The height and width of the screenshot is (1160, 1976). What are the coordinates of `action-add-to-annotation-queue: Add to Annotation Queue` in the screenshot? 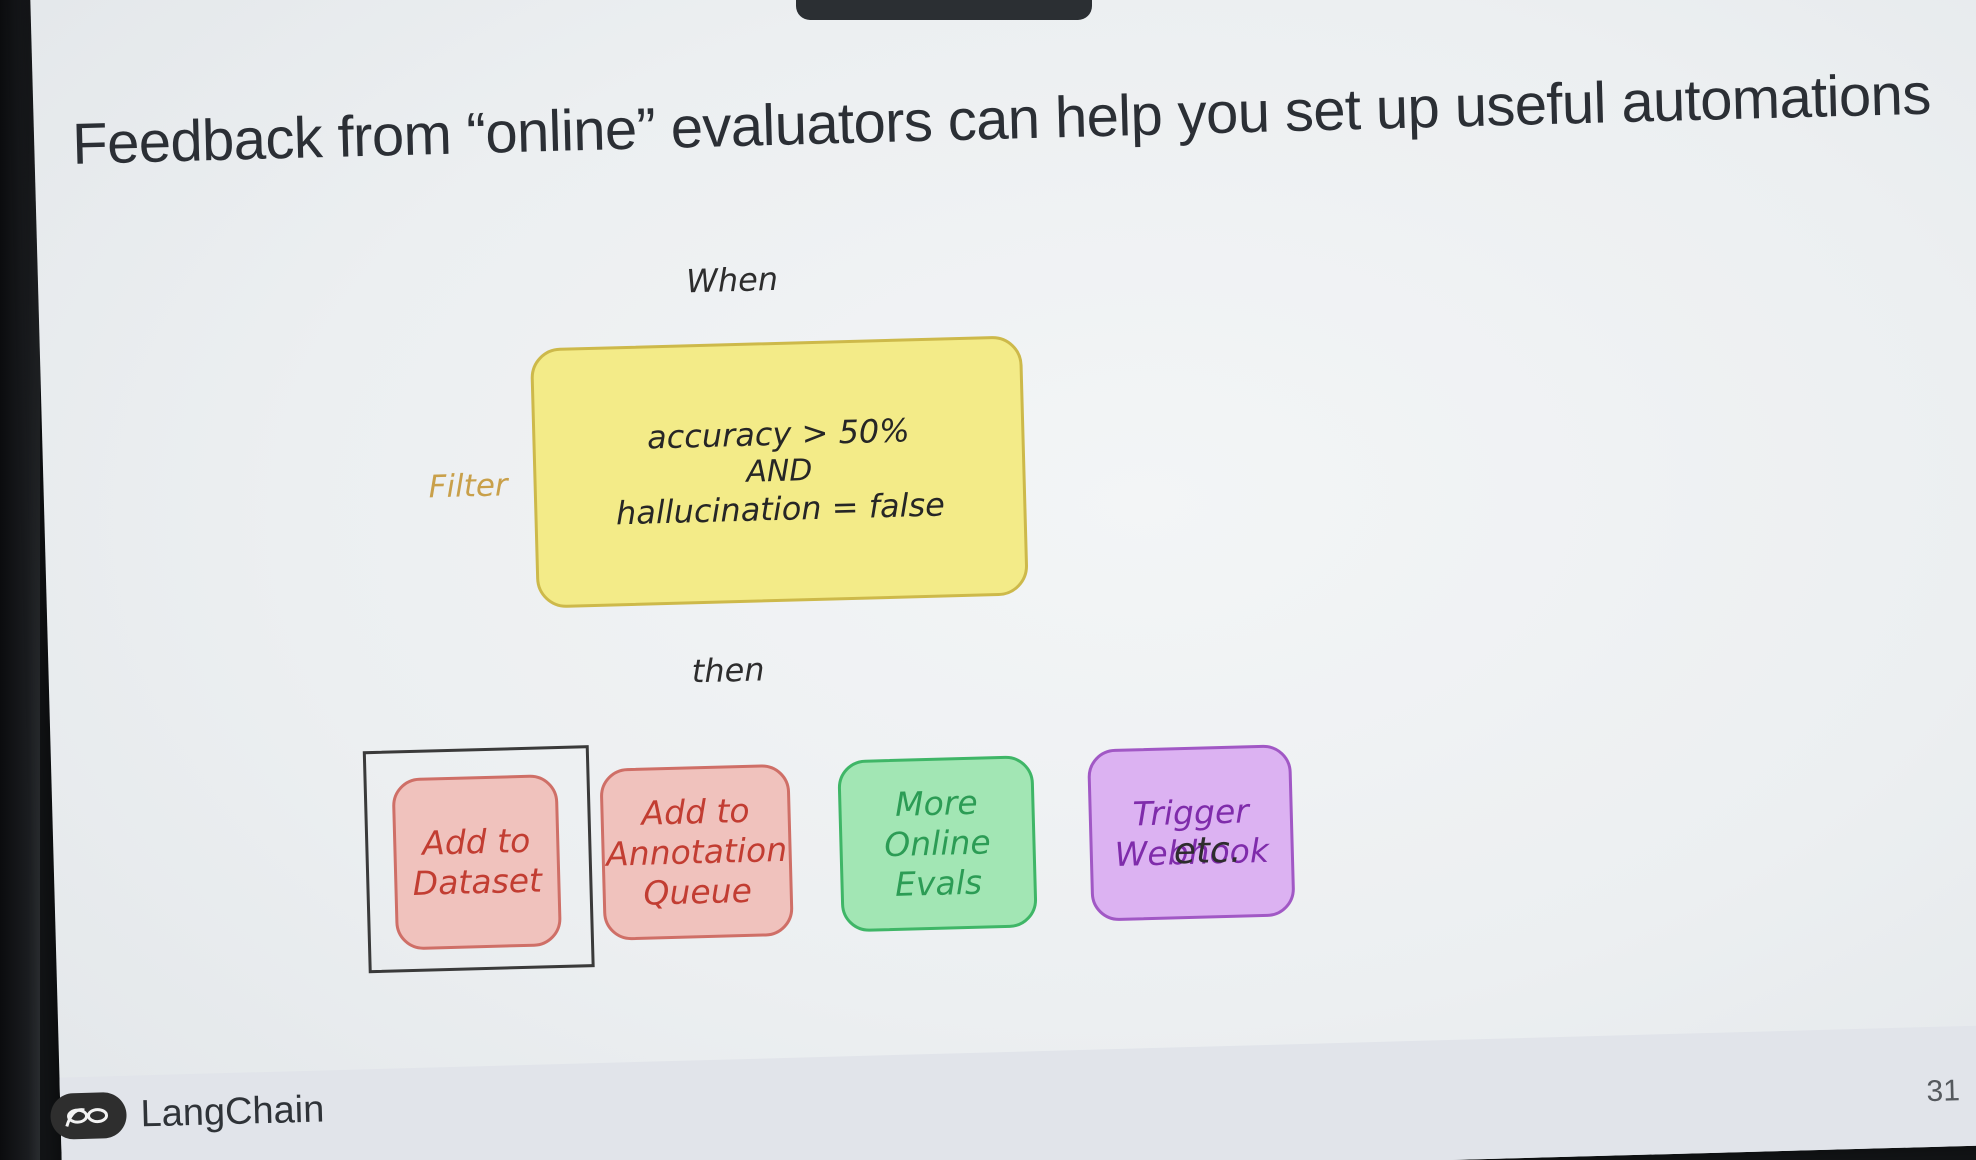 It's located at (696, 852).